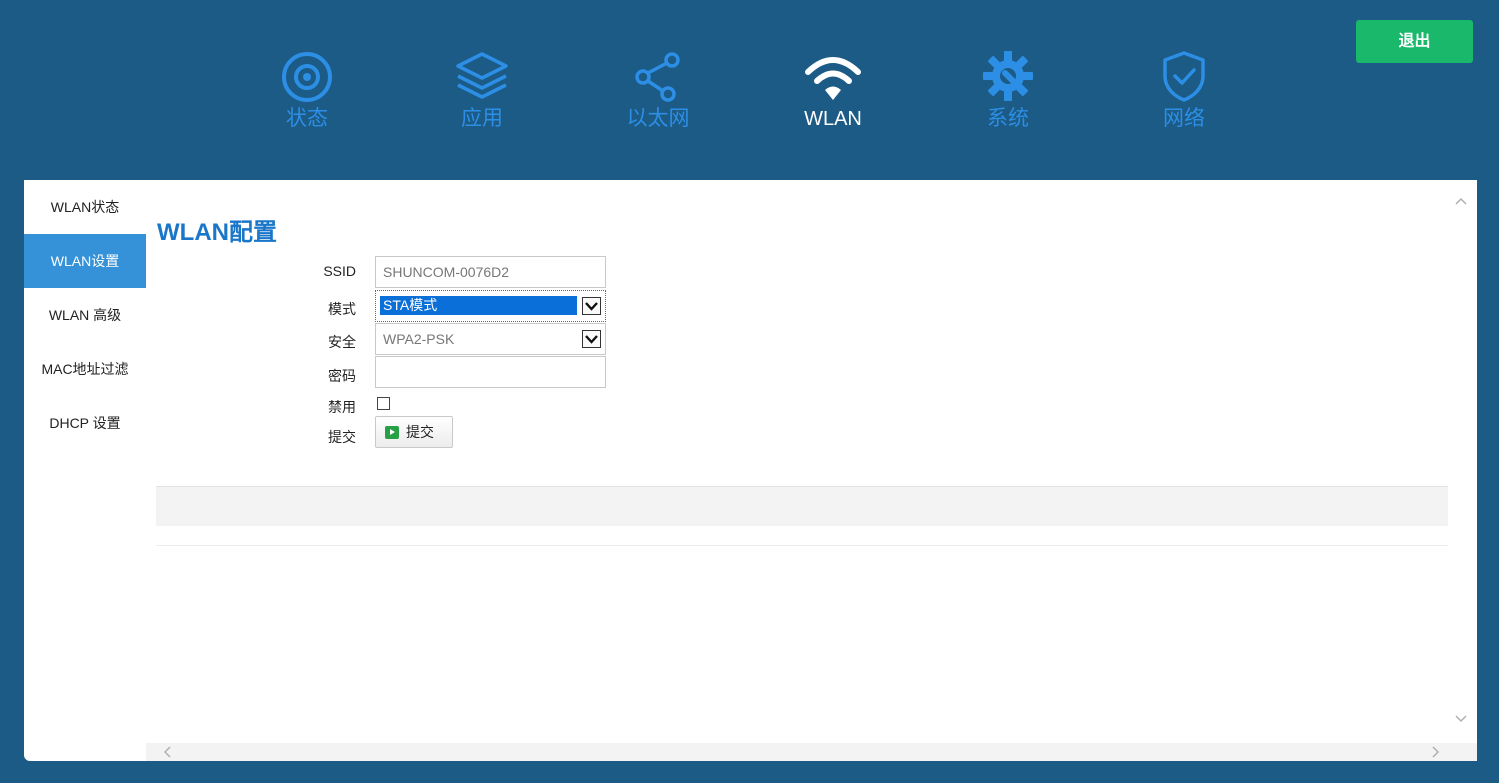  Describe the element at coordinates (657, 77) in the screenshot. I see `share-nodes-icon` at that location.